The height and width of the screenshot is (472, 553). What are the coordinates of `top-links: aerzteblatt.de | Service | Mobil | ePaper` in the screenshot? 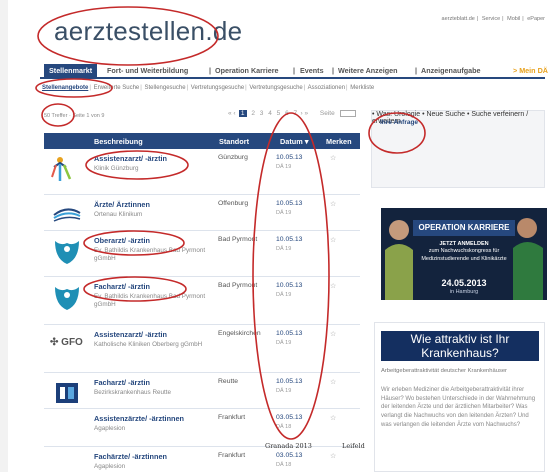 It's located at (493, 19).